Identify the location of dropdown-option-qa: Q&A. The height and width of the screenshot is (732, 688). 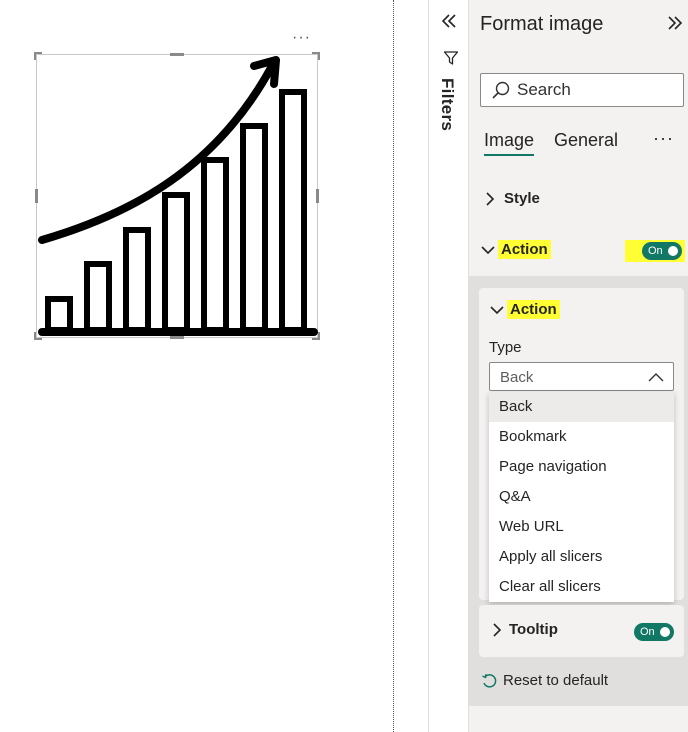
(581, 497).